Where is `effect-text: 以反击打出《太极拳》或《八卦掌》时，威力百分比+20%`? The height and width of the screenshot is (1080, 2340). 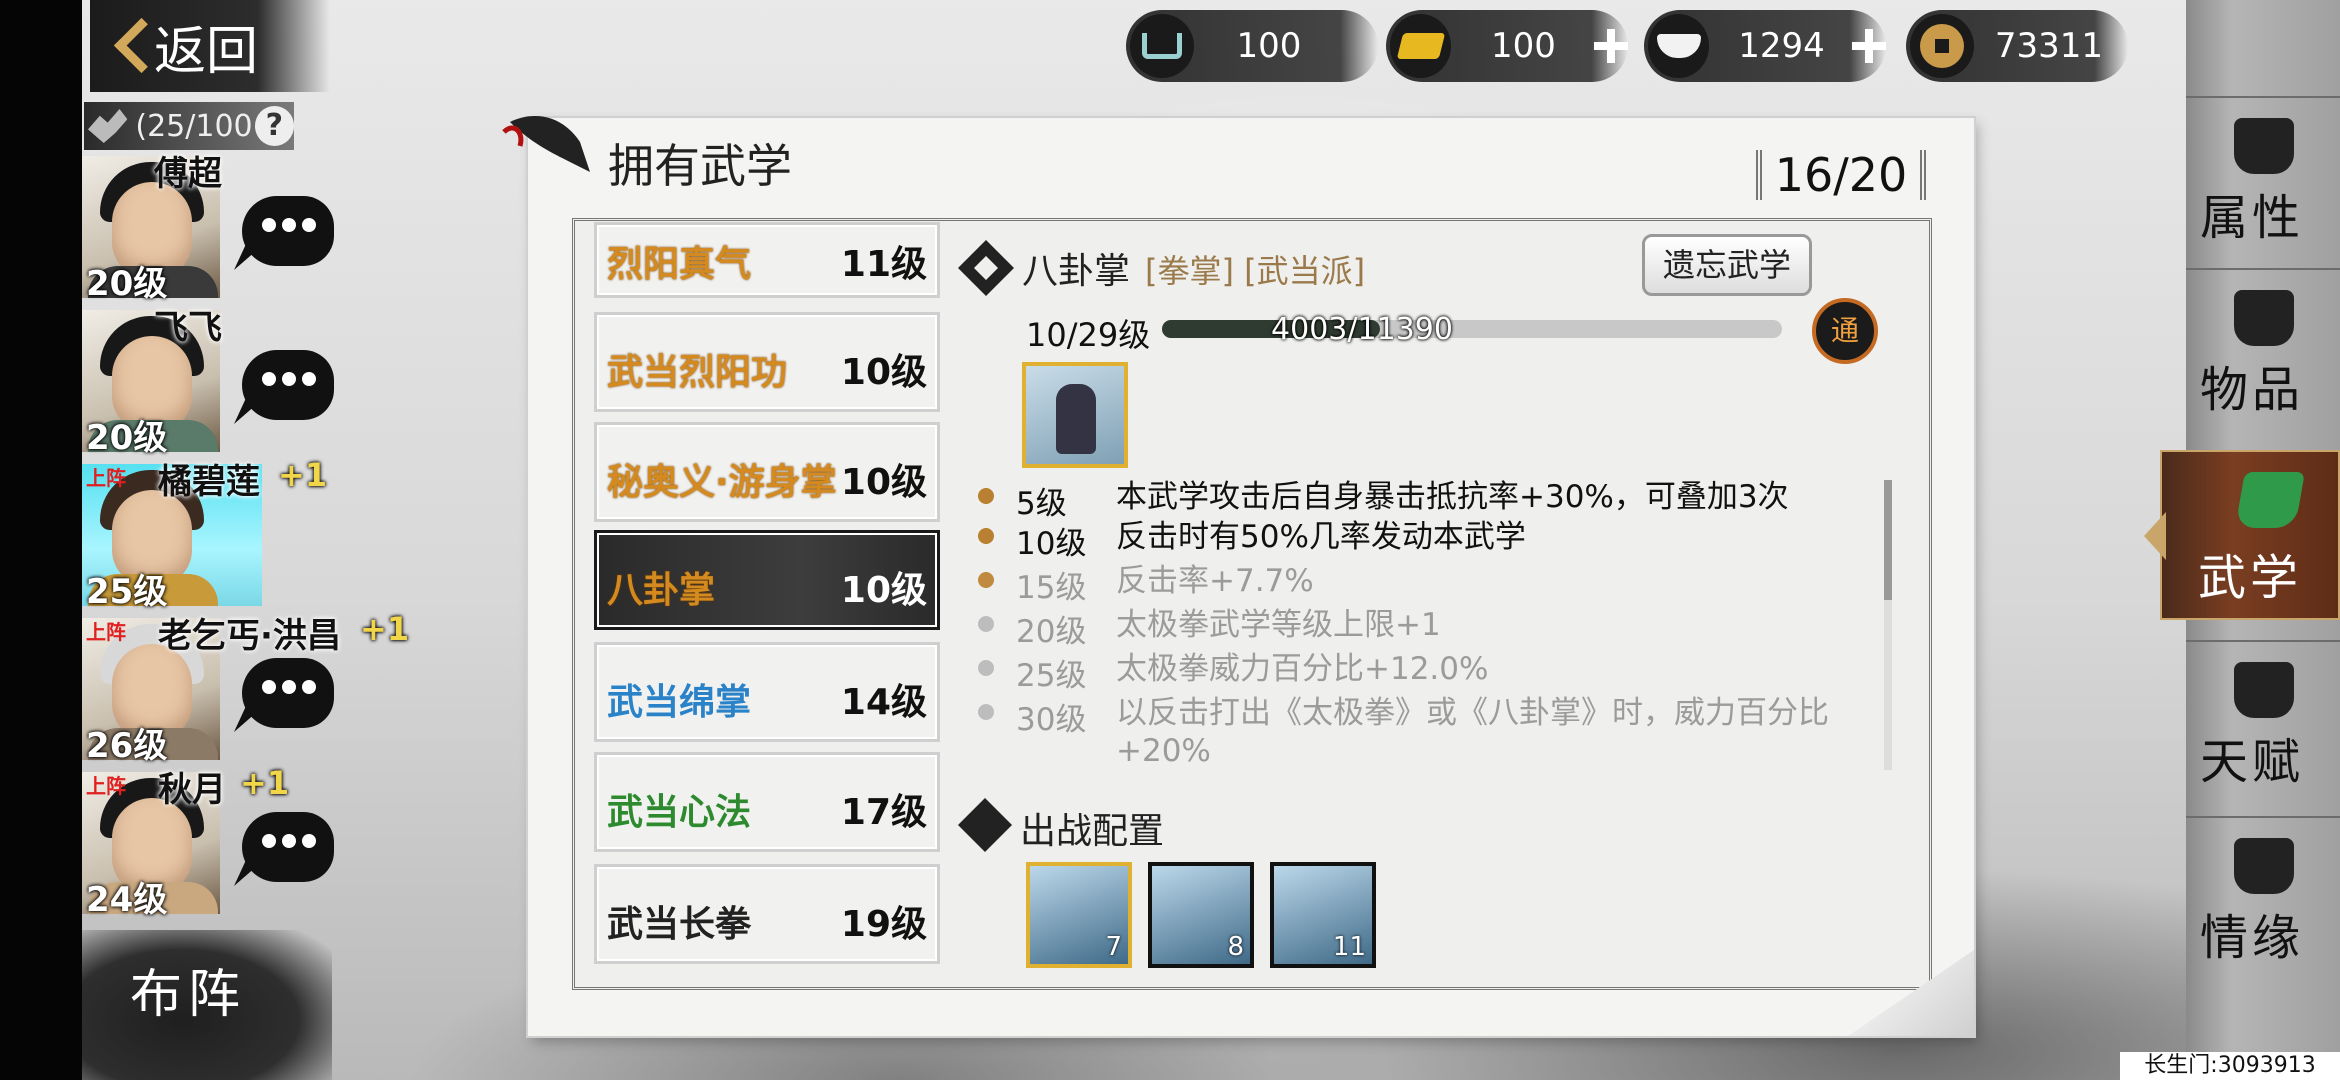
effect-text: 以反击打出《太极拳》或《八卦掌》时，威力百分比+20% is located at coordinates (1472, 732).